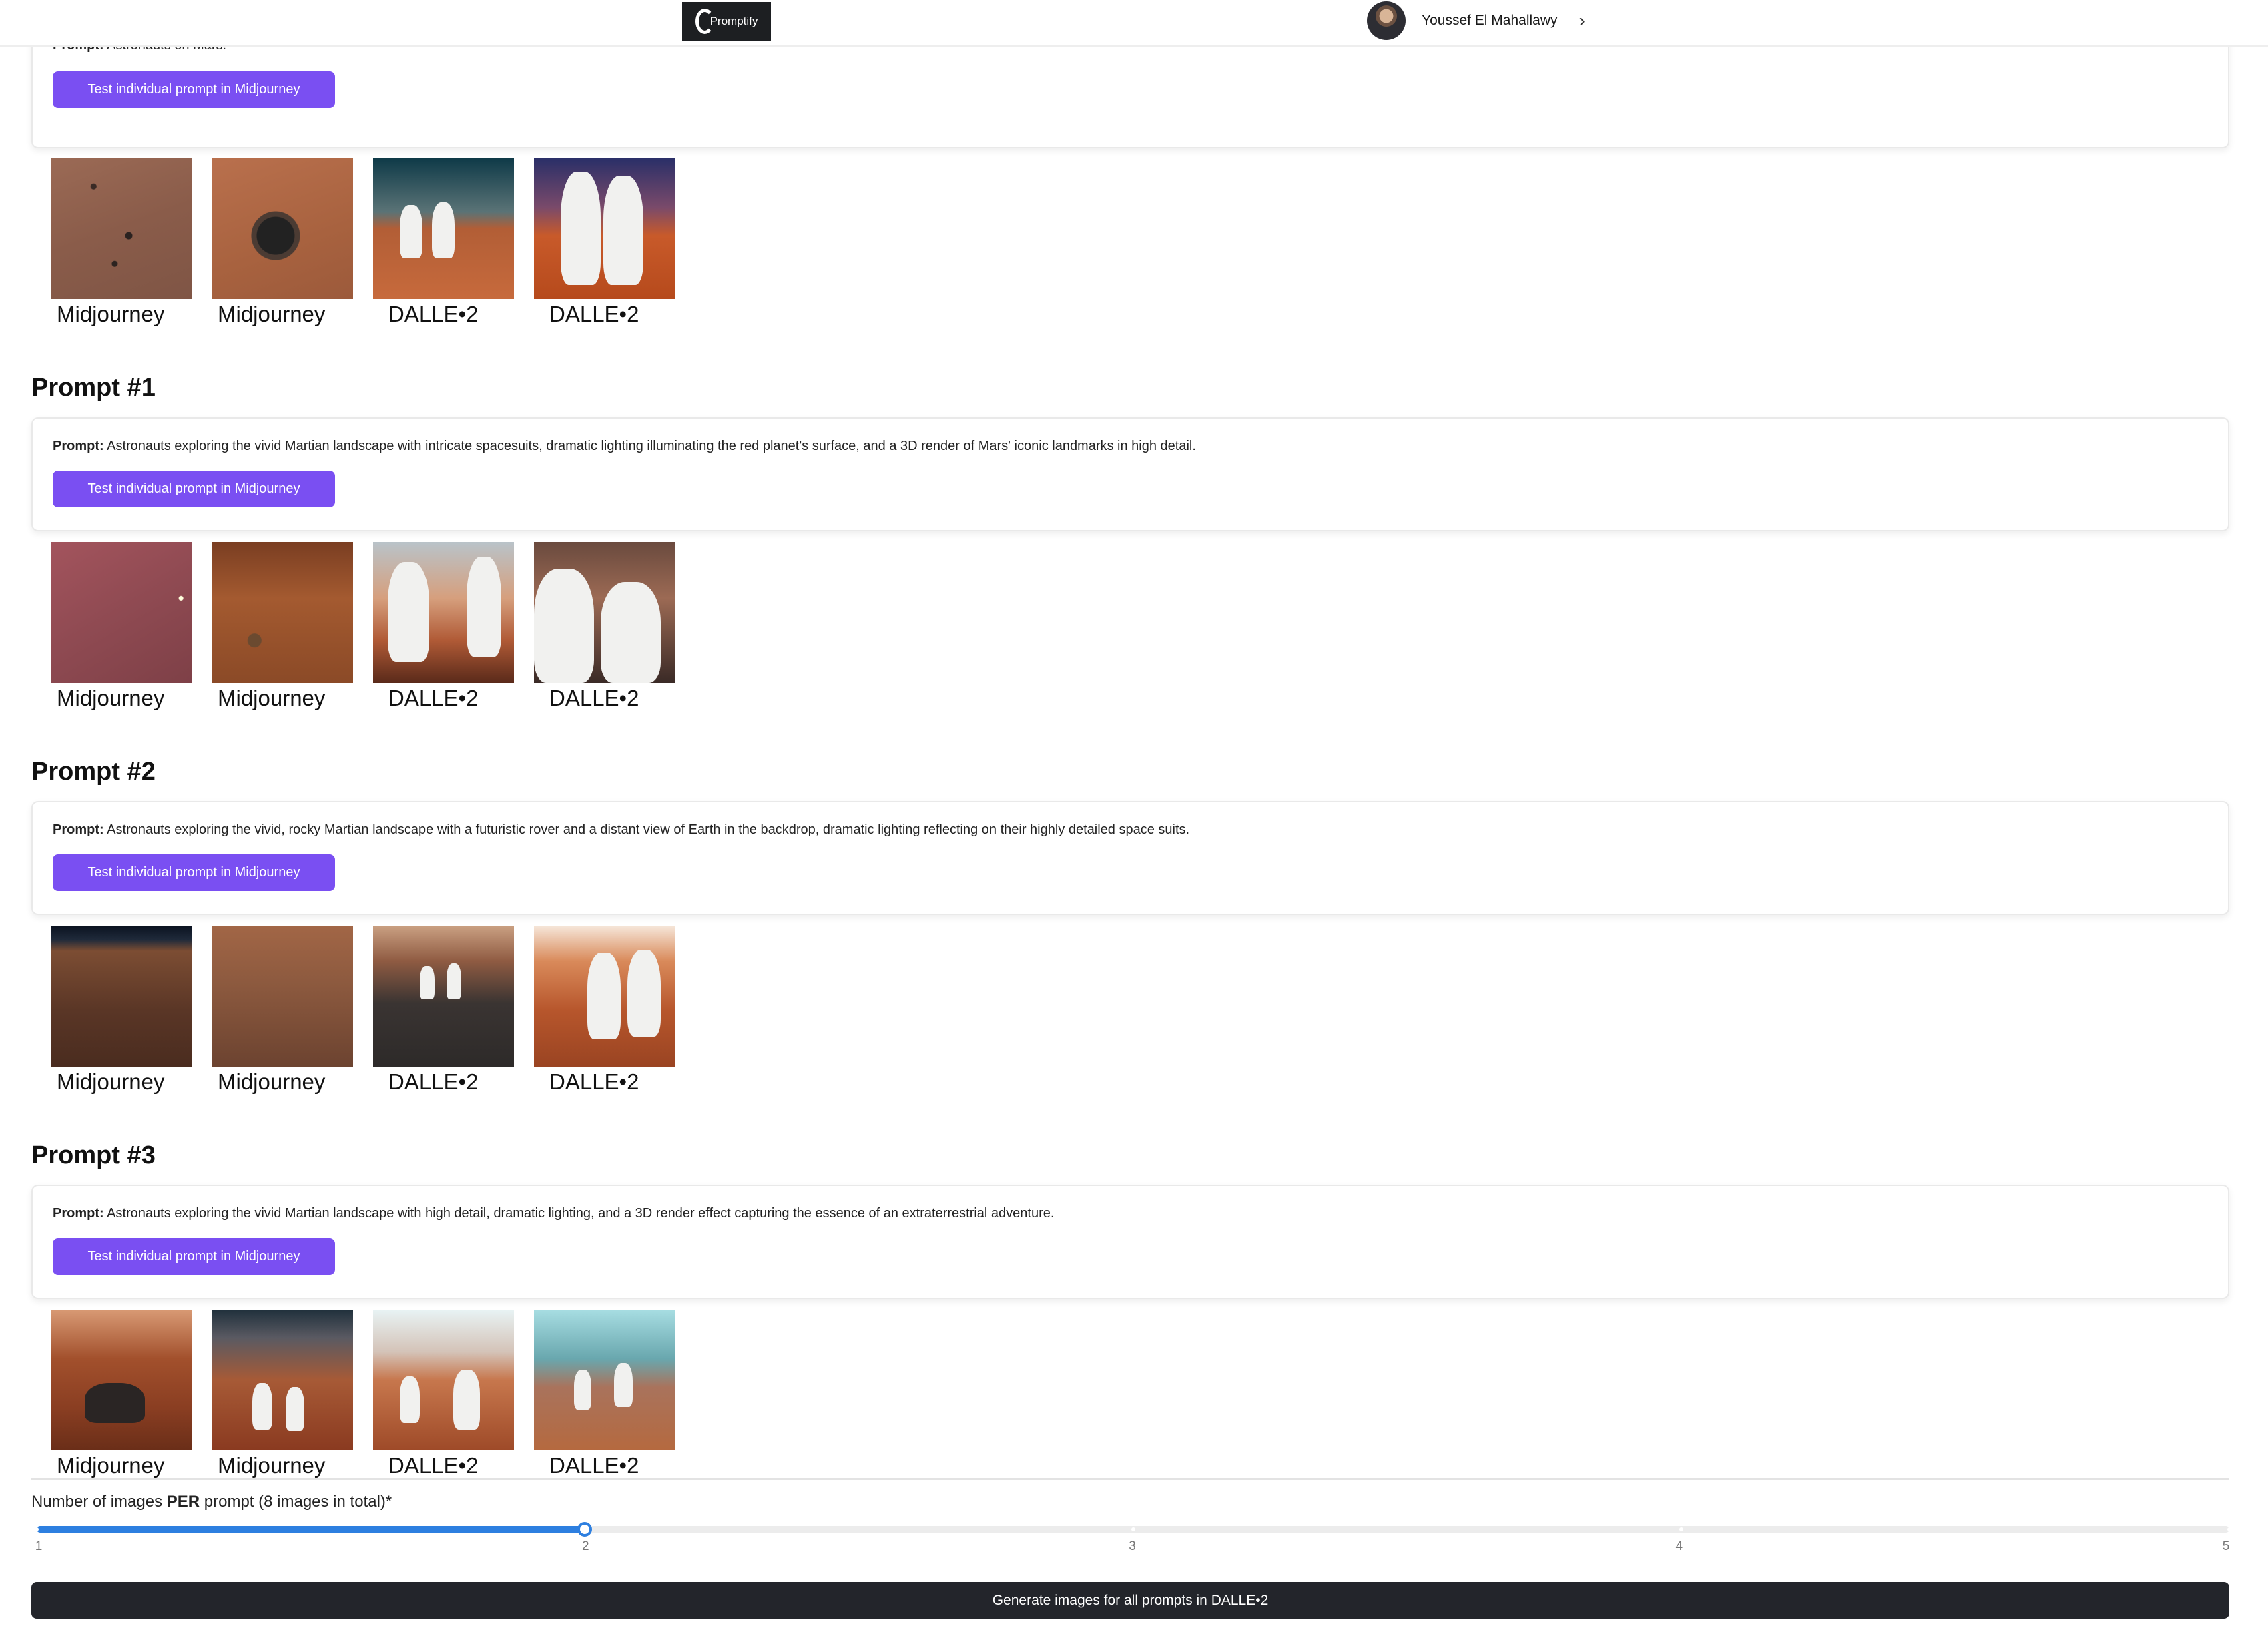 This screenshot has width=2268, height=1630. What do you see at coordinates (296, 1501) in the screenshot?
I see `label-text: prompt (8 images in total)*` at bounding box center [296, 1501].